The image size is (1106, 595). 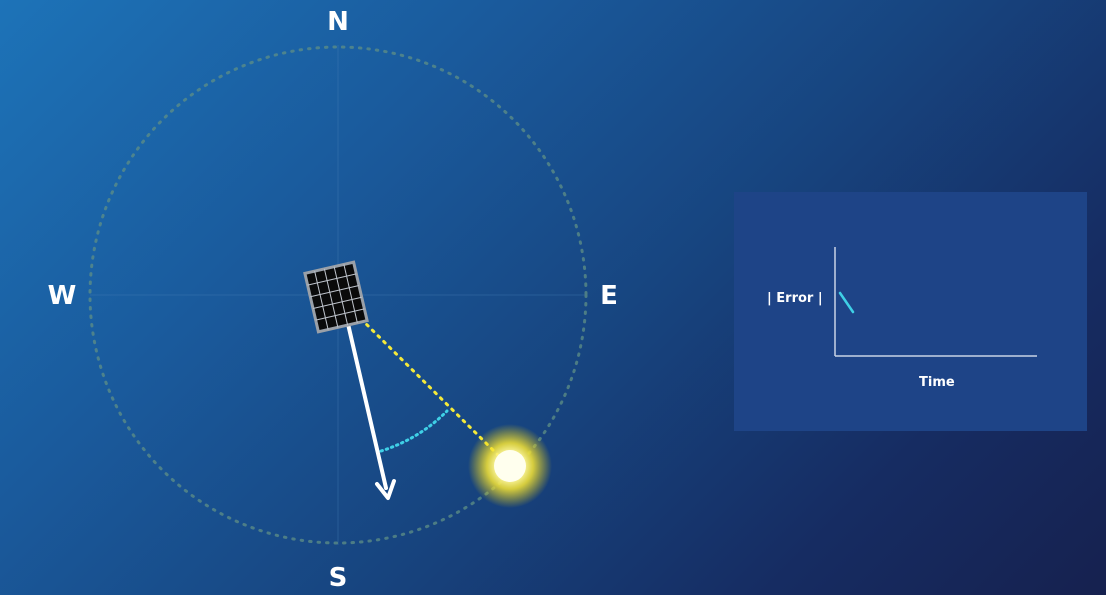 I want to click on error-plot-y-label: | Error |, so click(x=795, y=298).